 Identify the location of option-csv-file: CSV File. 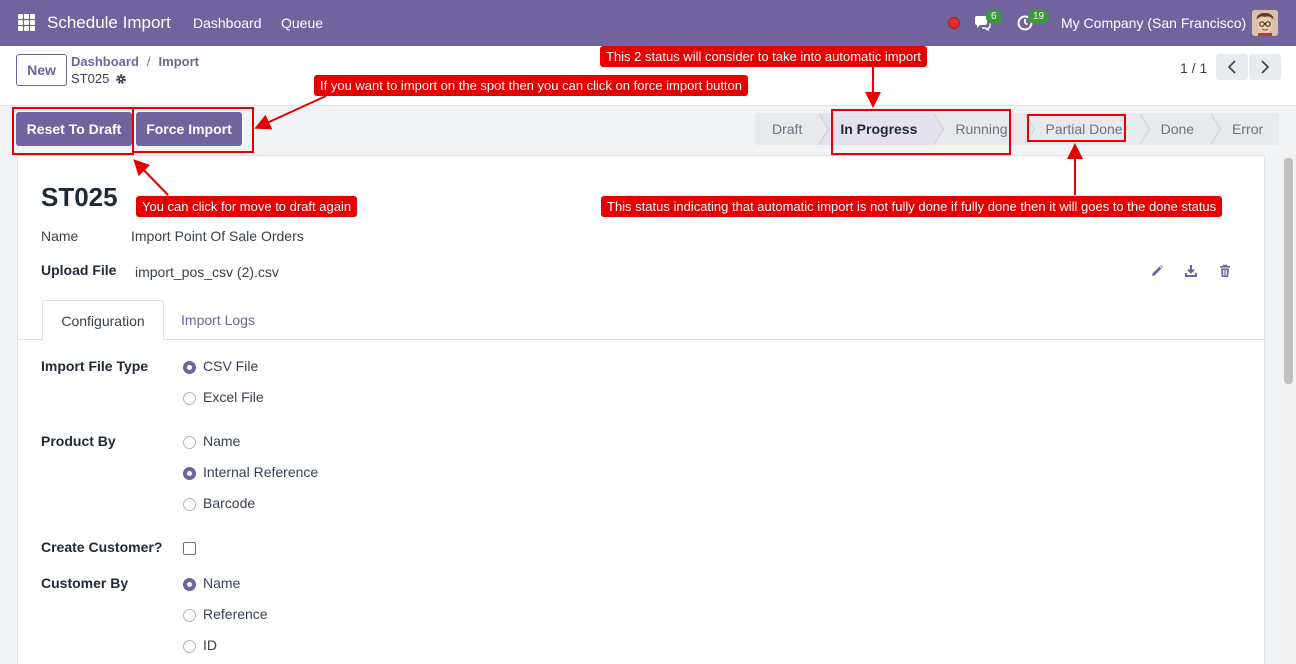
(230, 366).